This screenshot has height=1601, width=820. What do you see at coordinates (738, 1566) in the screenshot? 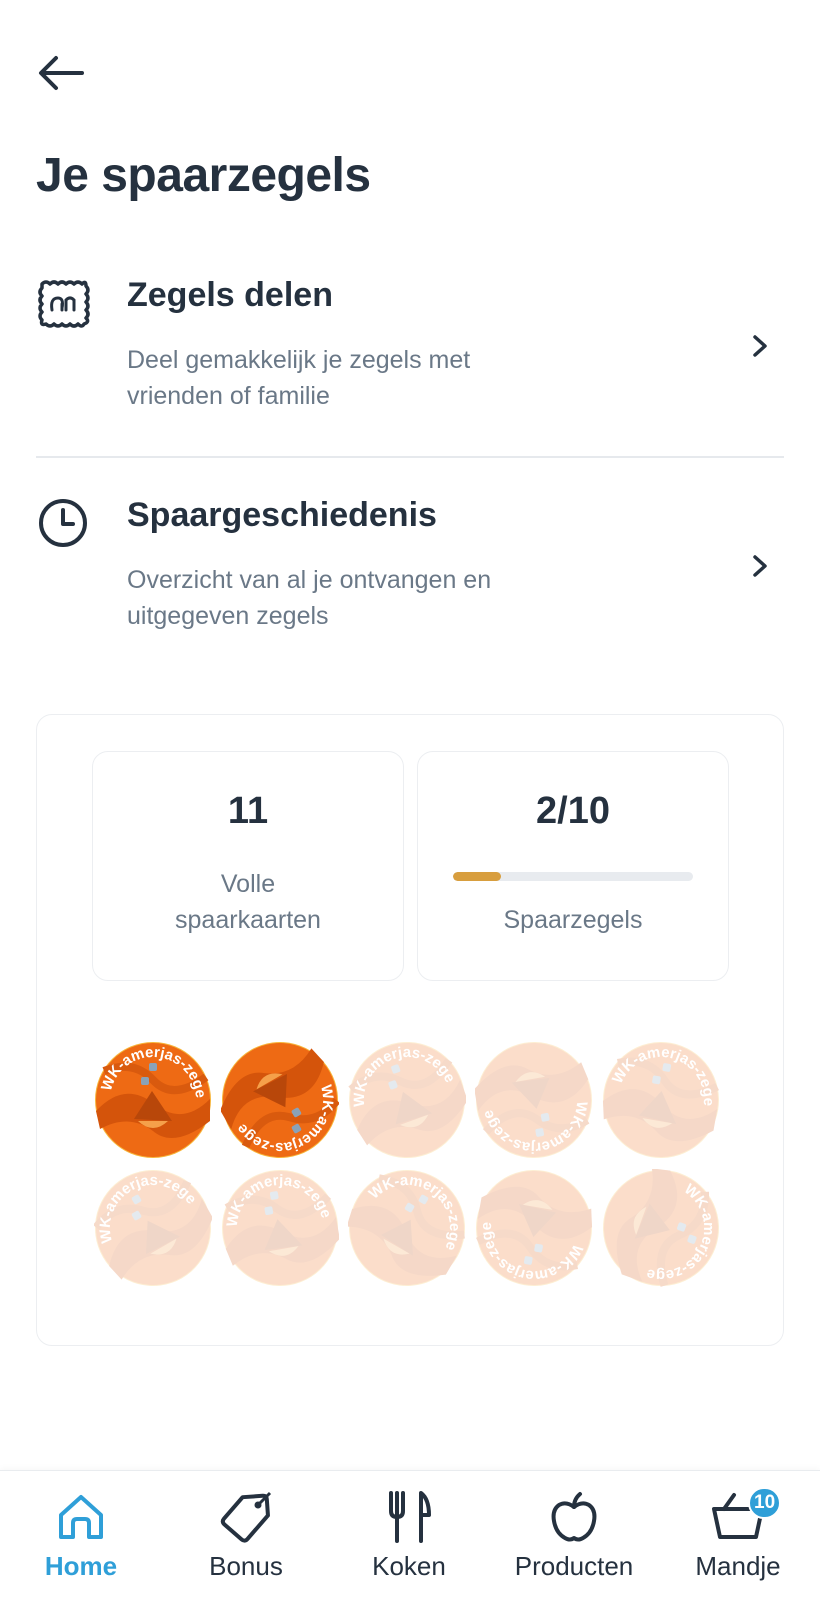
I see `tab-mandje-label: Mandje` at bounding box center [738, 1566].